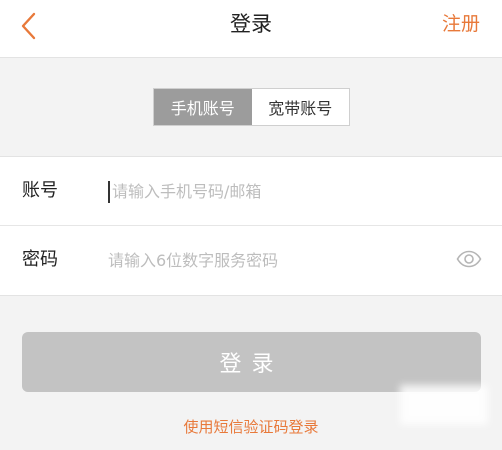 This screenshot has height=450, width=502. What do you see at coordinates (461, 24) in the screenshot?
I see `register-link: 注册` at bounding box center [461, 24].